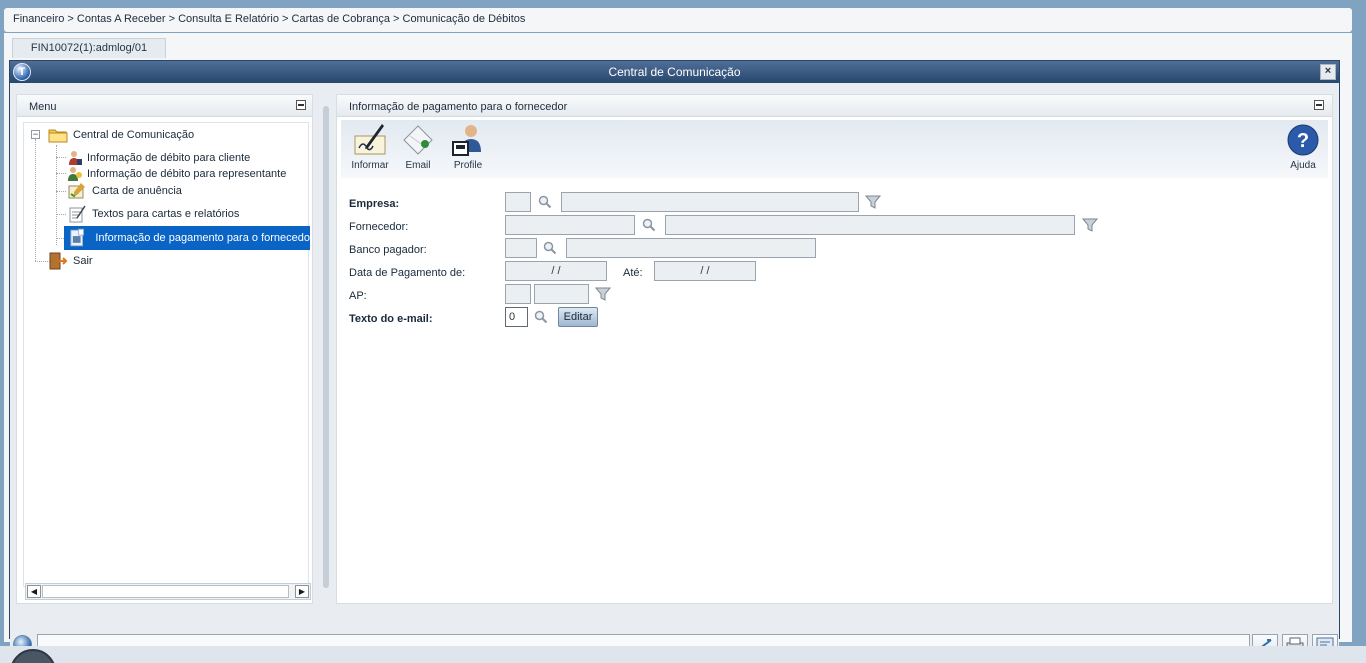  What do you see at coordinates (76, 191) in the screenshot?
I see `letter-icon` at bounding box center [76, 191].